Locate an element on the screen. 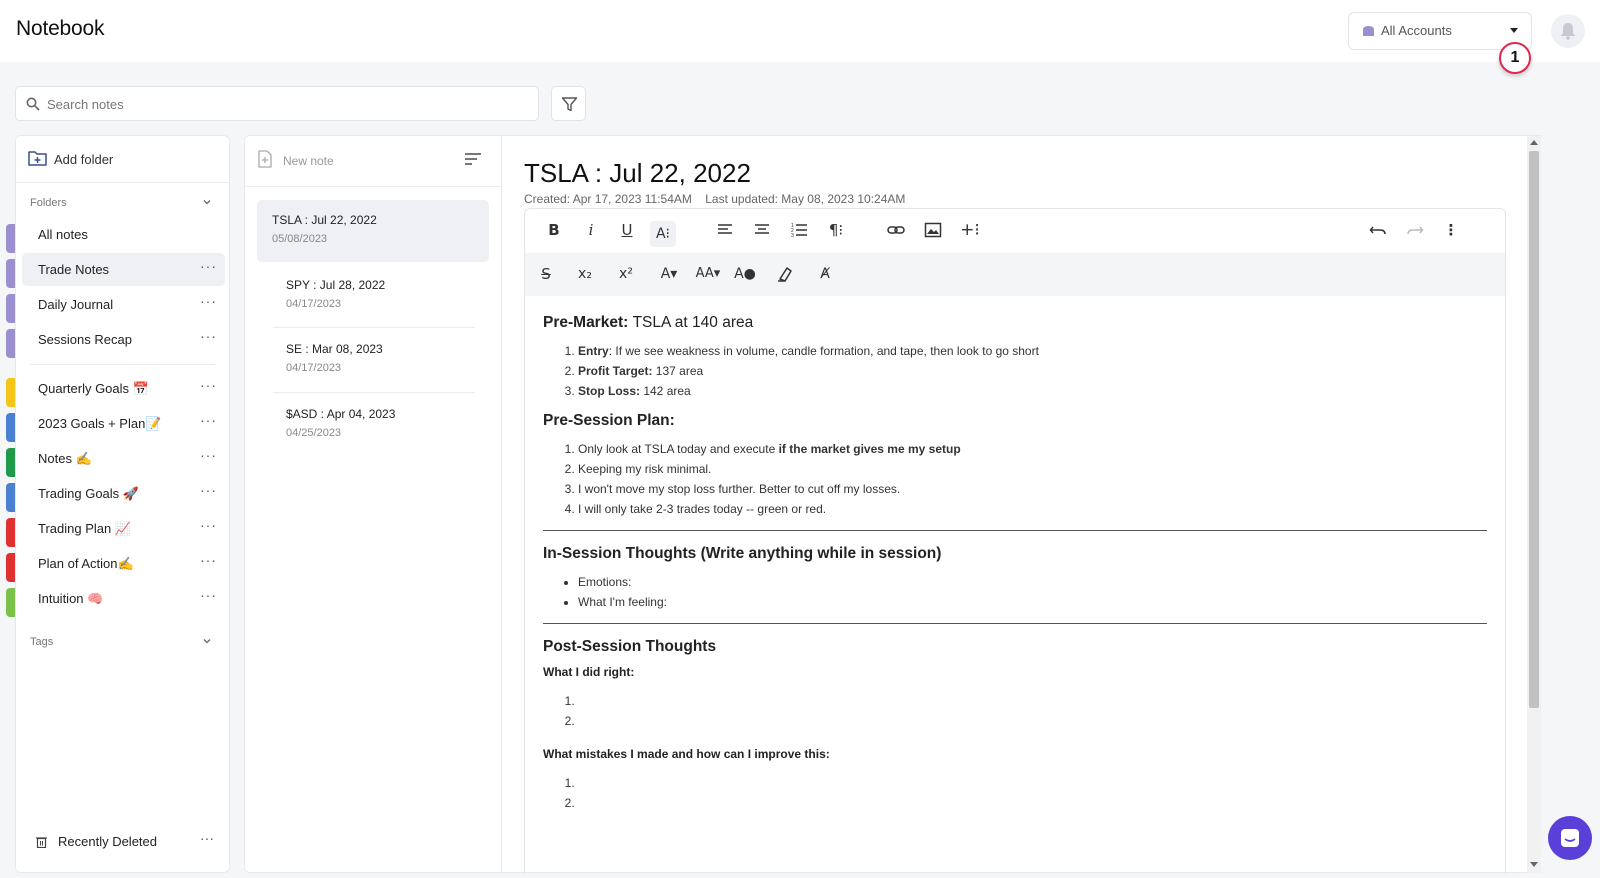 Image resolution: width=1600 pixels, height=878 pixels. top-bar: Notebook All Accounts is located at coordinates (800, 31).